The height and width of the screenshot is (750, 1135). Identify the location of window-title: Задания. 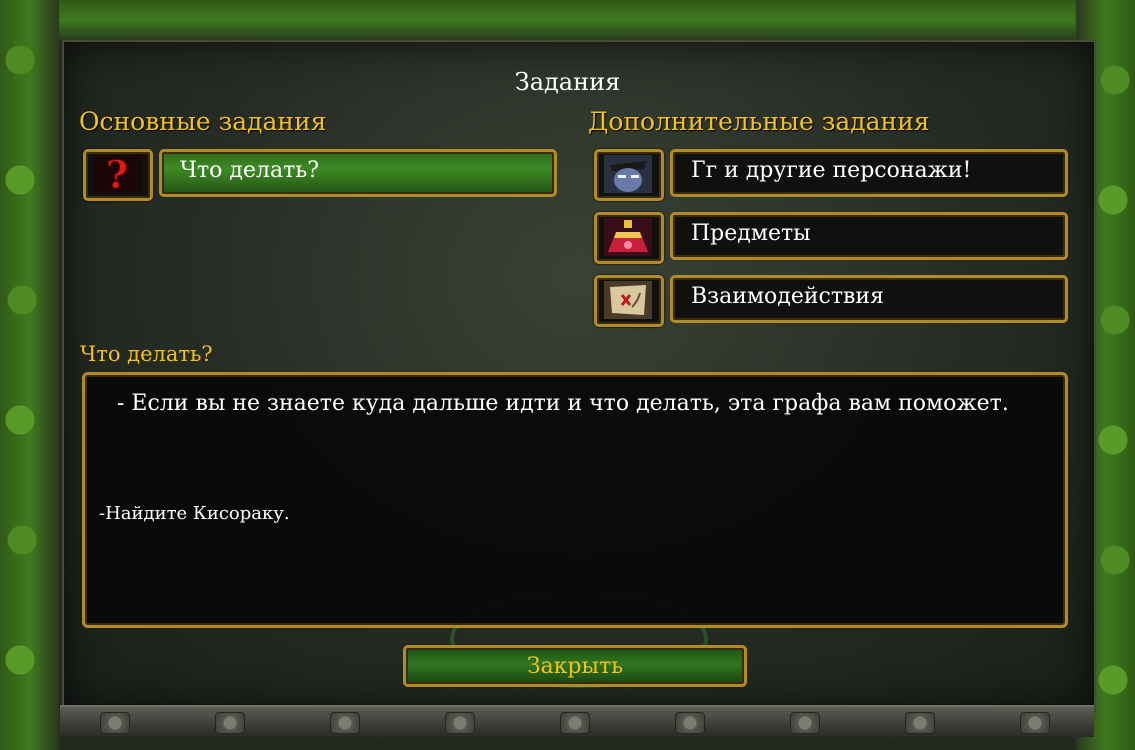
(567, 82).